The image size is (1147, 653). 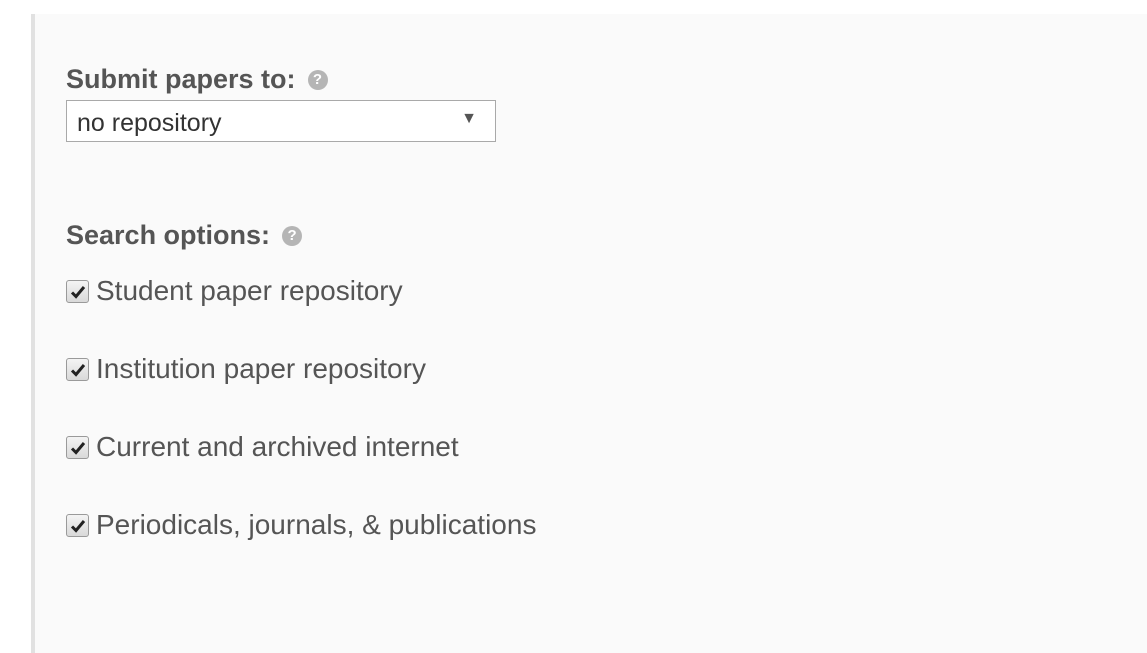 I want to click on search-options-heading: Search options: ?, so click(x=184, y=235).